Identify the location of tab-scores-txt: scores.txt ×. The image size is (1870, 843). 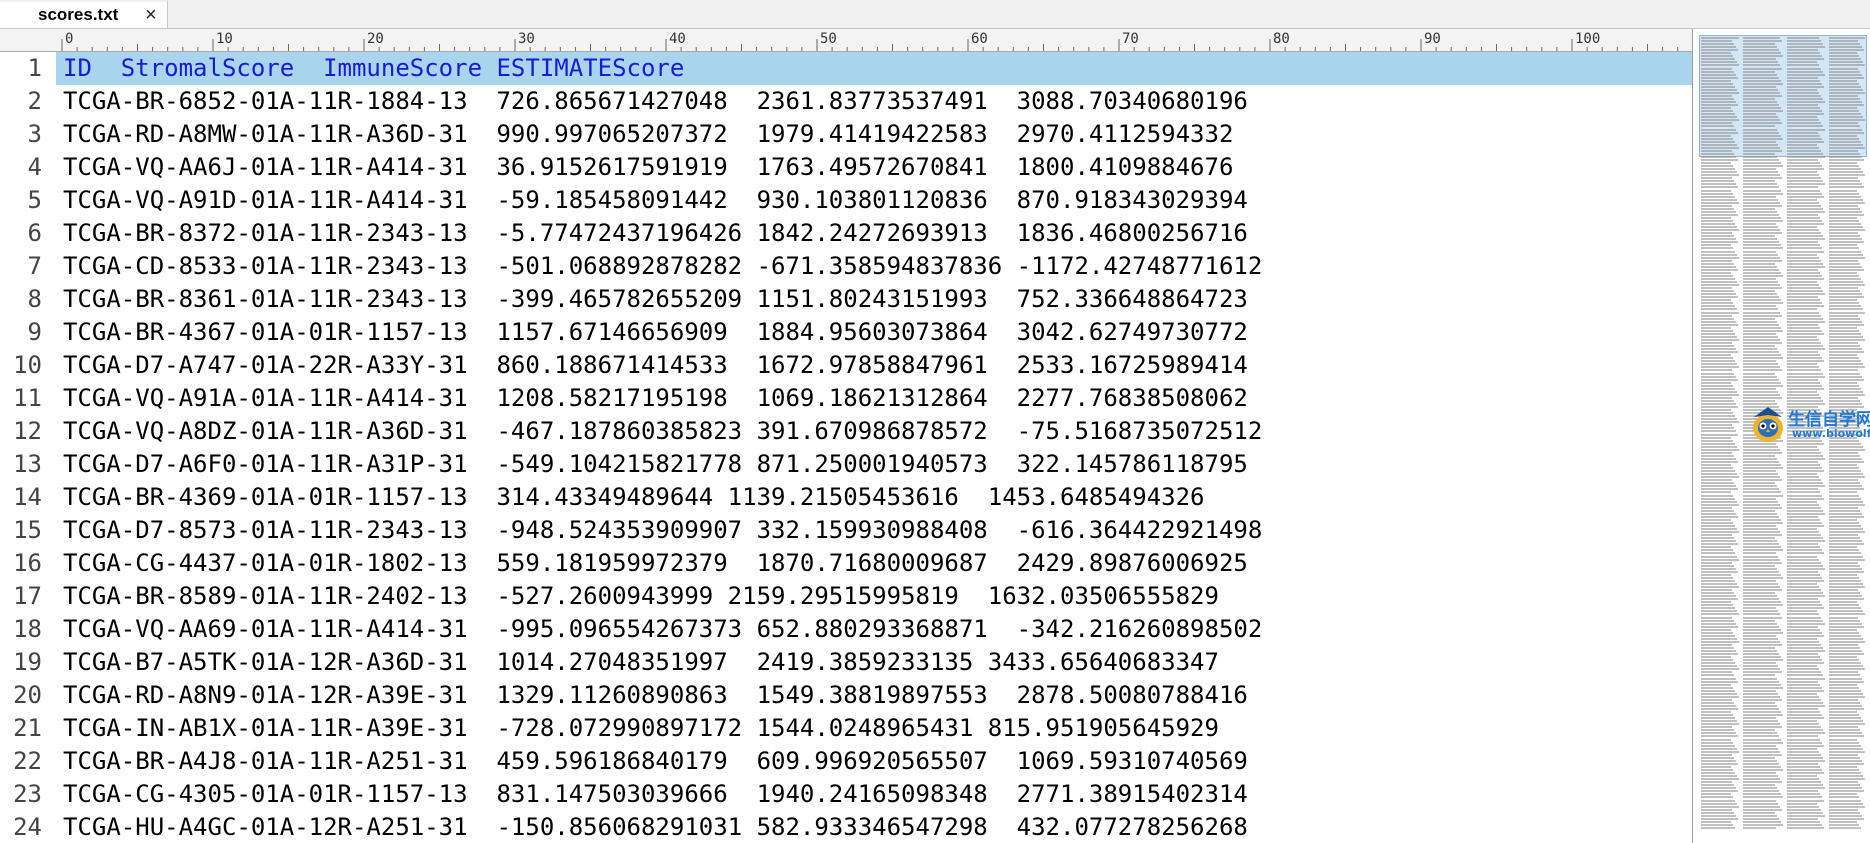
(84, 14).